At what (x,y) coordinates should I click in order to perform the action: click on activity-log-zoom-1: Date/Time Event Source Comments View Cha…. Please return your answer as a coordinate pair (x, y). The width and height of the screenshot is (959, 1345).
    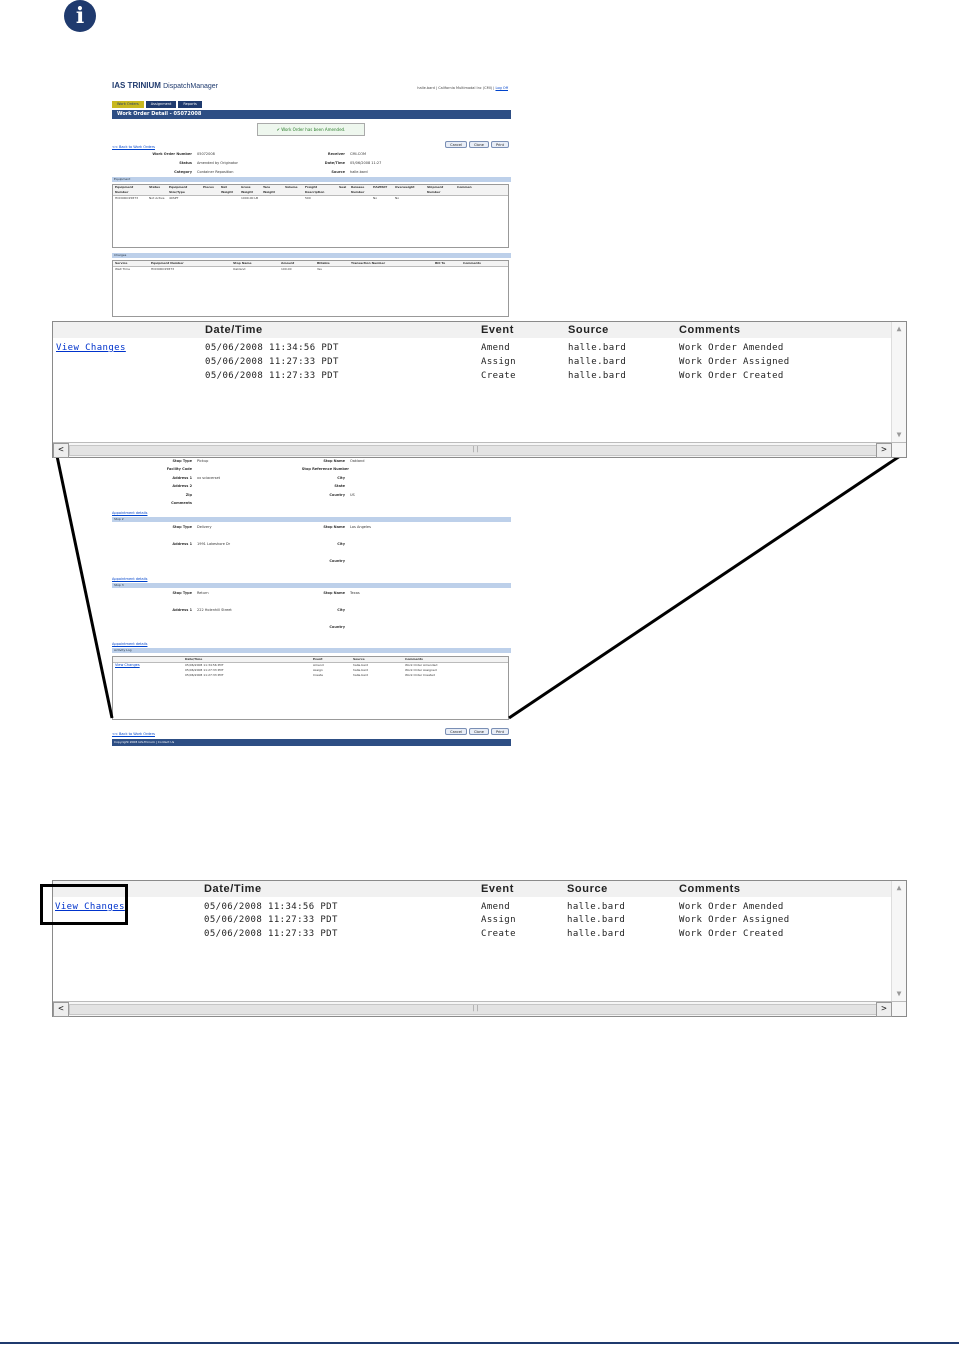
    Looking at the image, I should click on (479, 389).